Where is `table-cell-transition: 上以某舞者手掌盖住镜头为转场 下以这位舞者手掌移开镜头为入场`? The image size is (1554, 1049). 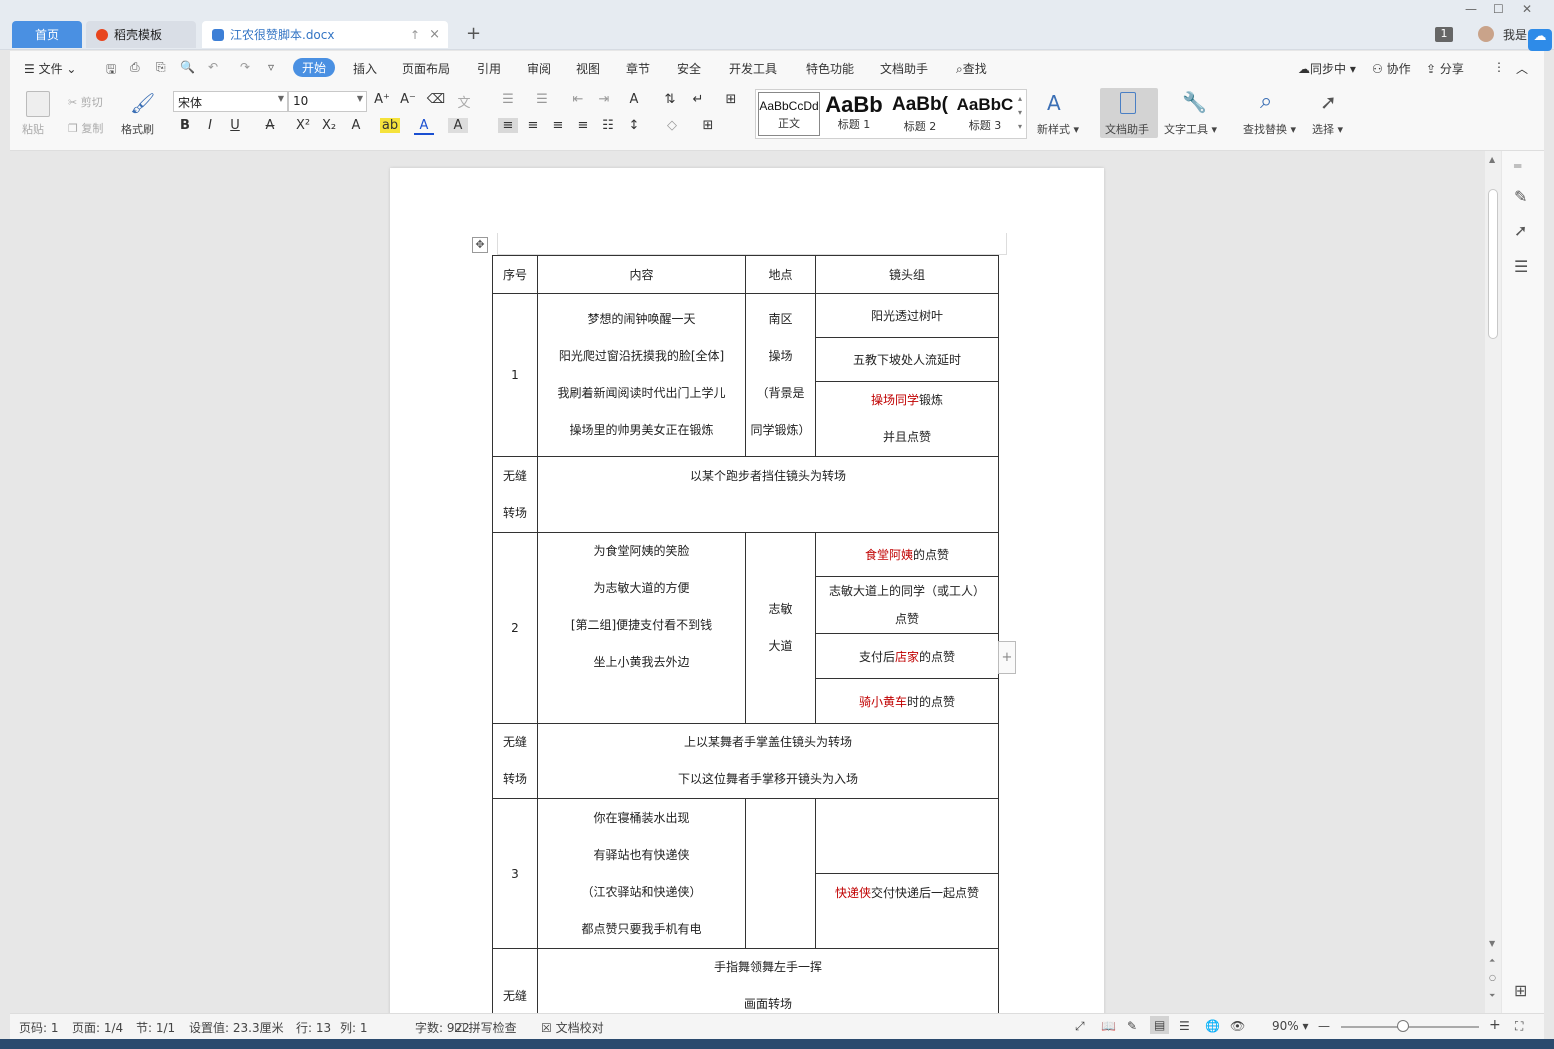 table-cell-transition: 上以某舞者手掌盖住镜头为转场 下以这位舞者手掌移开镜头为入场 is located at coordinates (768, 761).